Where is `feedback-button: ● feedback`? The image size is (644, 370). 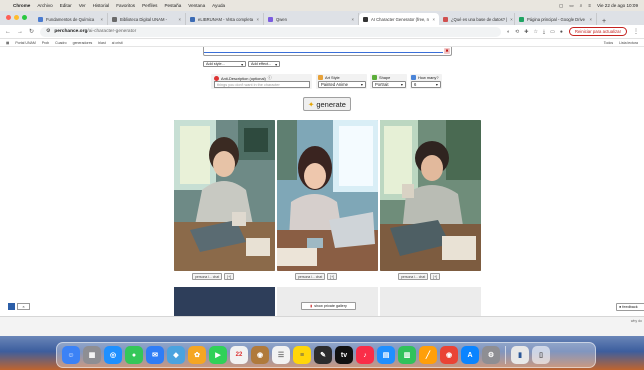 feedback-button: ● feedback is located at coordinates (630, 307).